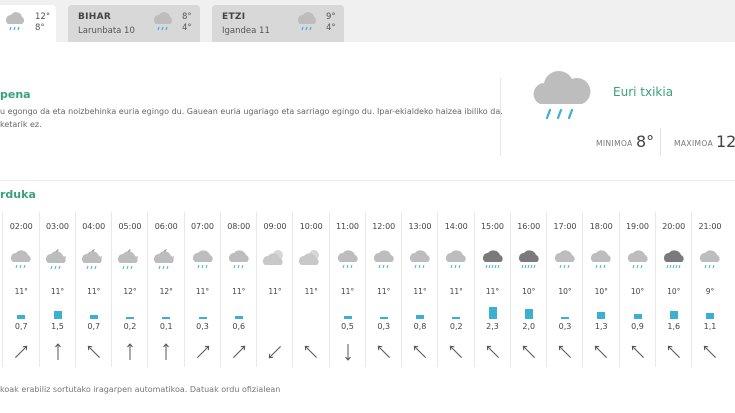  I want to click on tab-bihar: BIHAR Larunbata 10 8° 4°, so click(134, 23).